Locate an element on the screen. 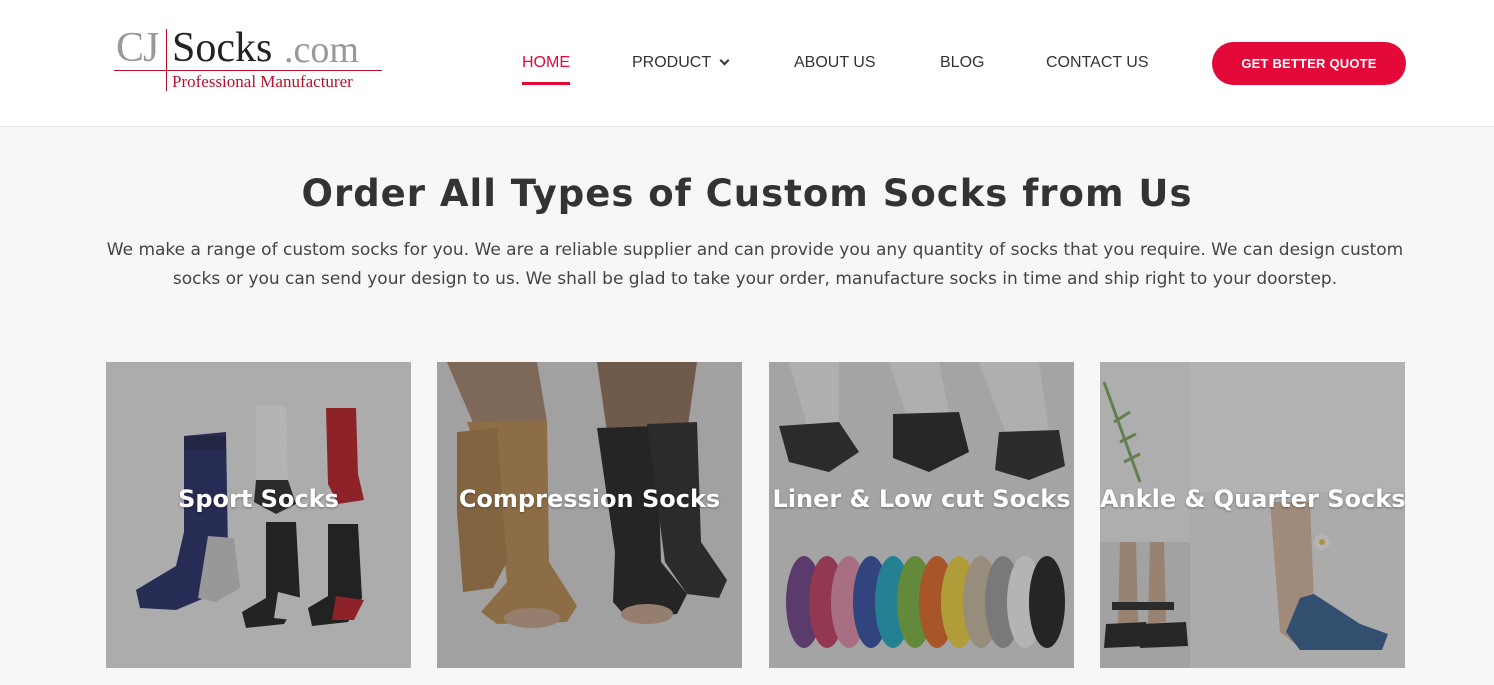 The height and width of the screenshot is (685, 1494). category-label: Sport Socks is located at coordinates (258, 499).